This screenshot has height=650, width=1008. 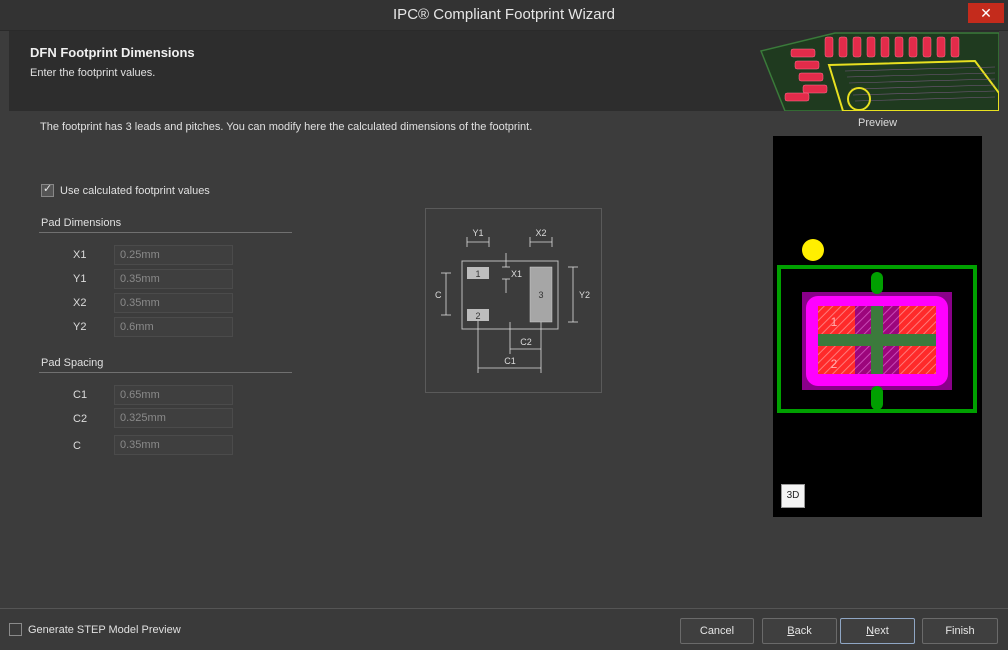 I want to click on pad-spacing-divider, so click(x=165, y=372).